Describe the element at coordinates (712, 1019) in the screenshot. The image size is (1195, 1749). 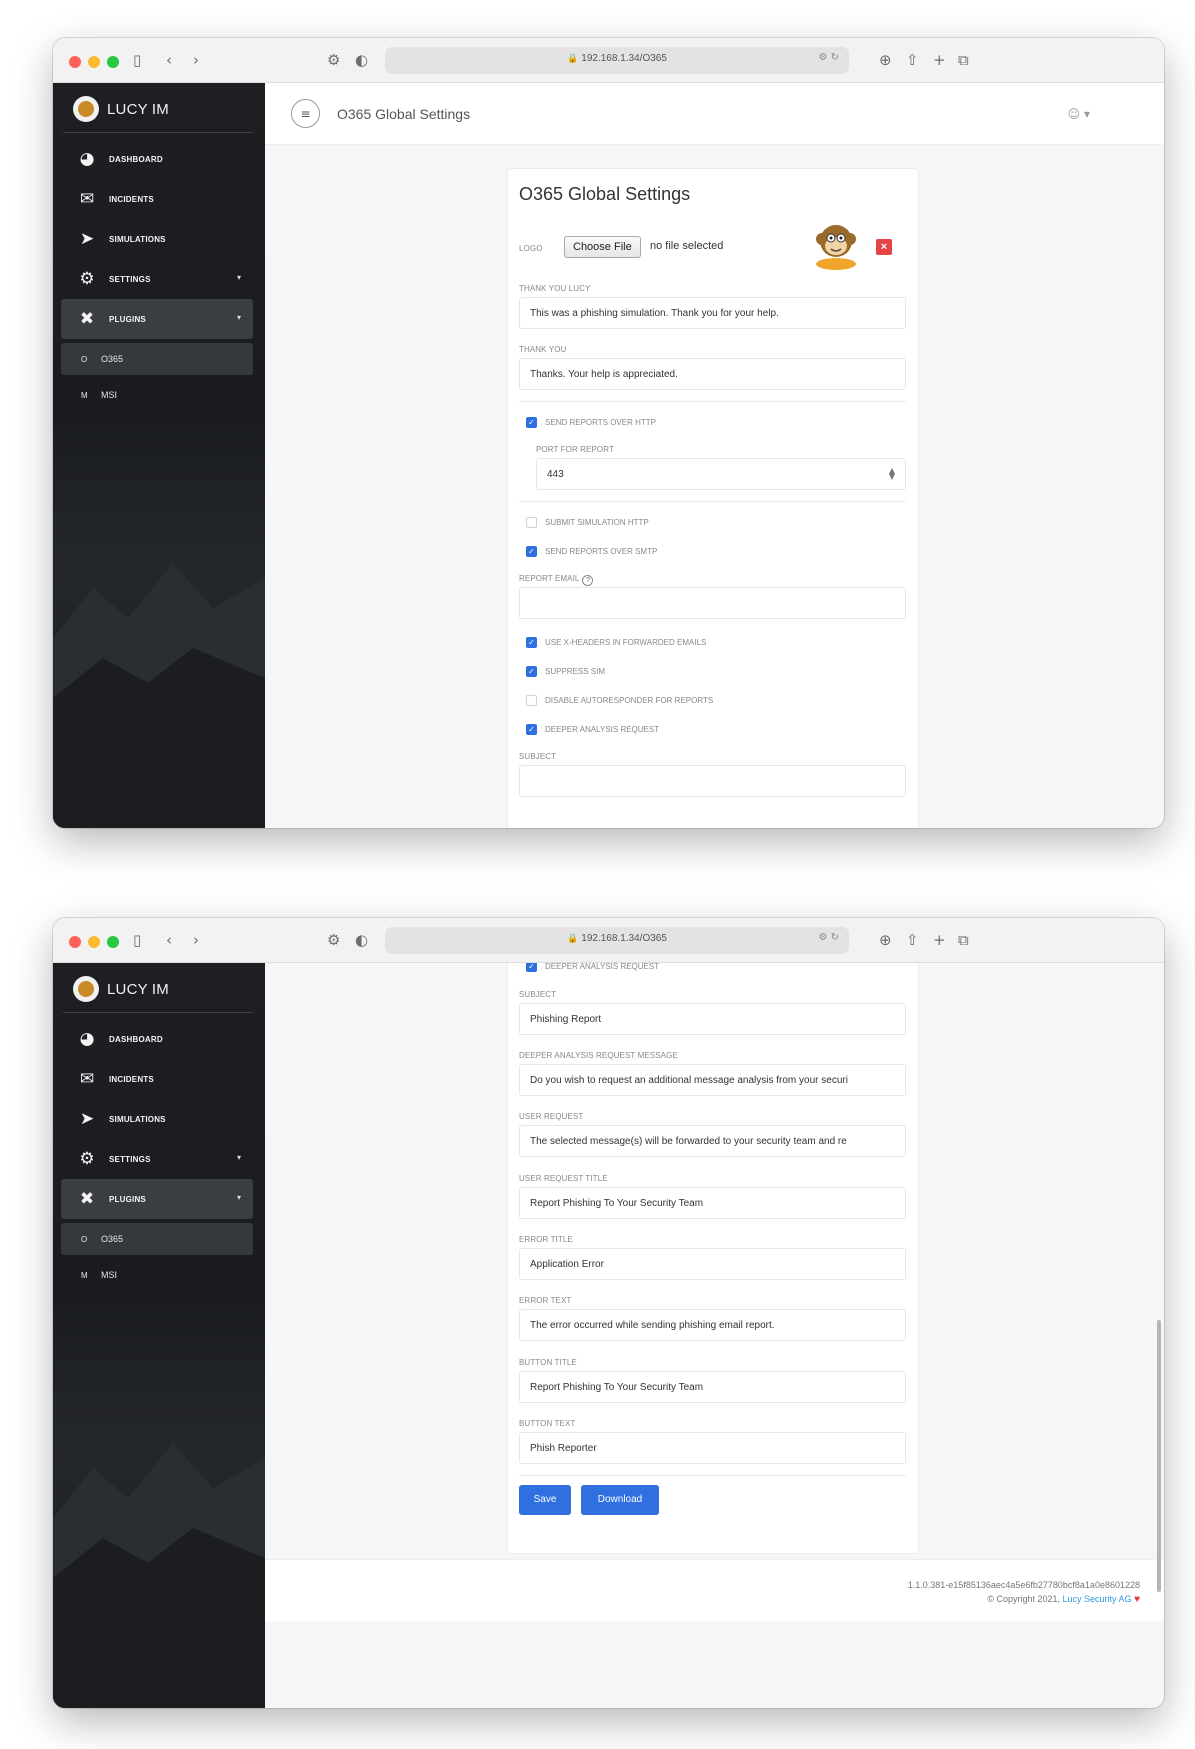
I see `subject-input: Phishing Report` at that location.